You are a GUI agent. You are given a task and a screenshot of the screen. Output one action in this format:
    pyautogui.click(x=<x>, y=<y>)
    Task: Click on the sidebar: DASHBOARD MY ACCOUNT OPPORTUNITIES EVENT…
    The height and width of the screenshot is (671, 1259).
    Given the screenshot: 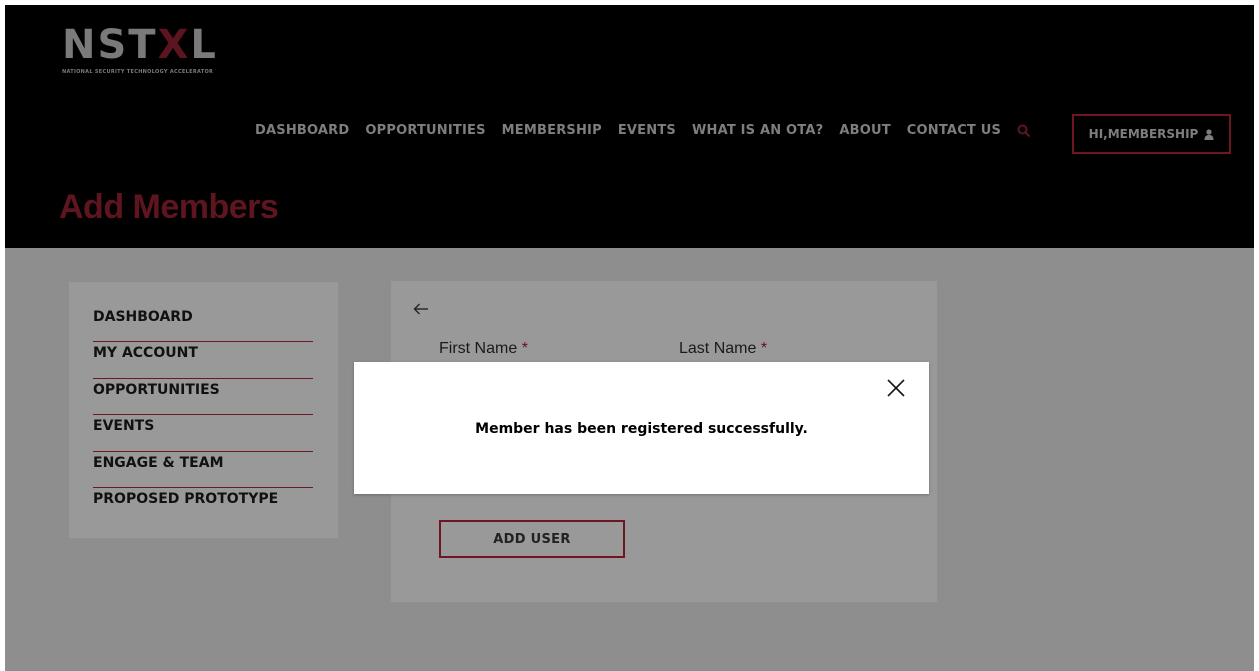 What is the action you would take?
    pyautogui.click(x=203, y=410)
    